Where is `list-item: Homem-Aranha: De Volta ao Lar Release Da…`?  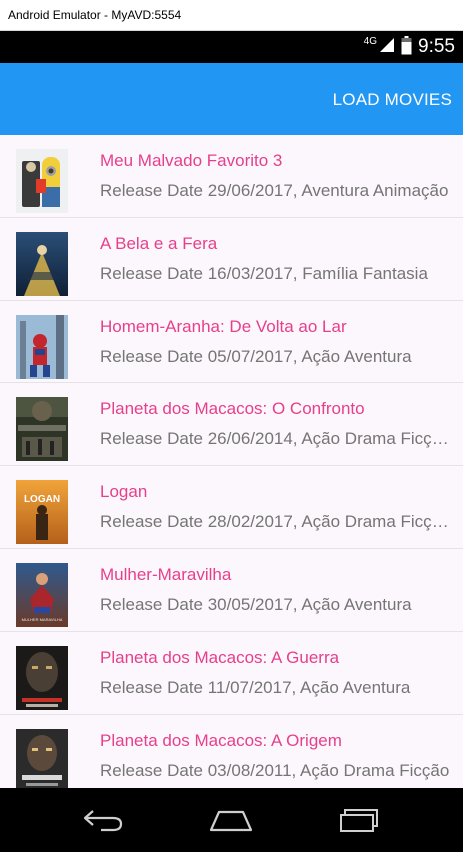
list-item: Homem-Aranha: De Volta ao Lar Release Da… is located at coordinates (231, 342).